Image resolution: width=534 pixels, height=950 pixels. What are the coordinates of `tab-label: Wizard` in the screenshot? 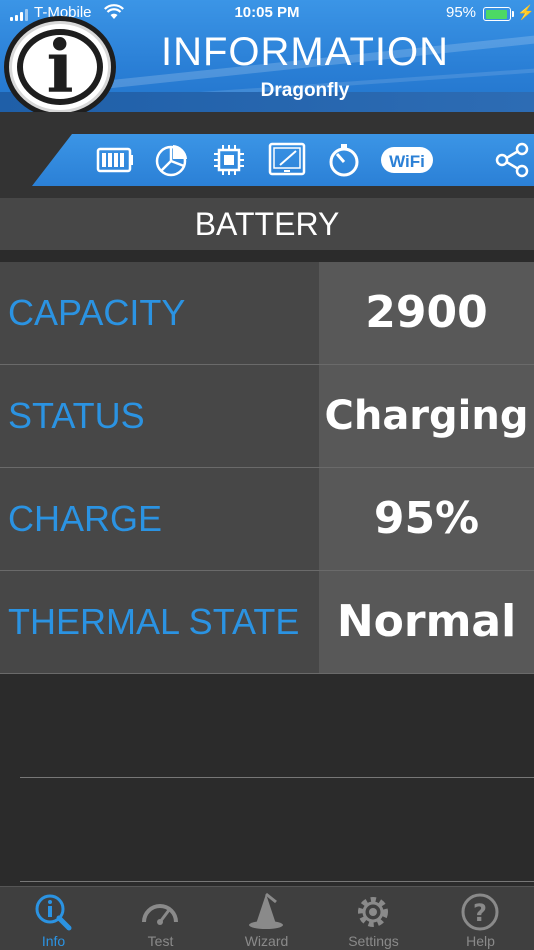 It's located at (266, 941).